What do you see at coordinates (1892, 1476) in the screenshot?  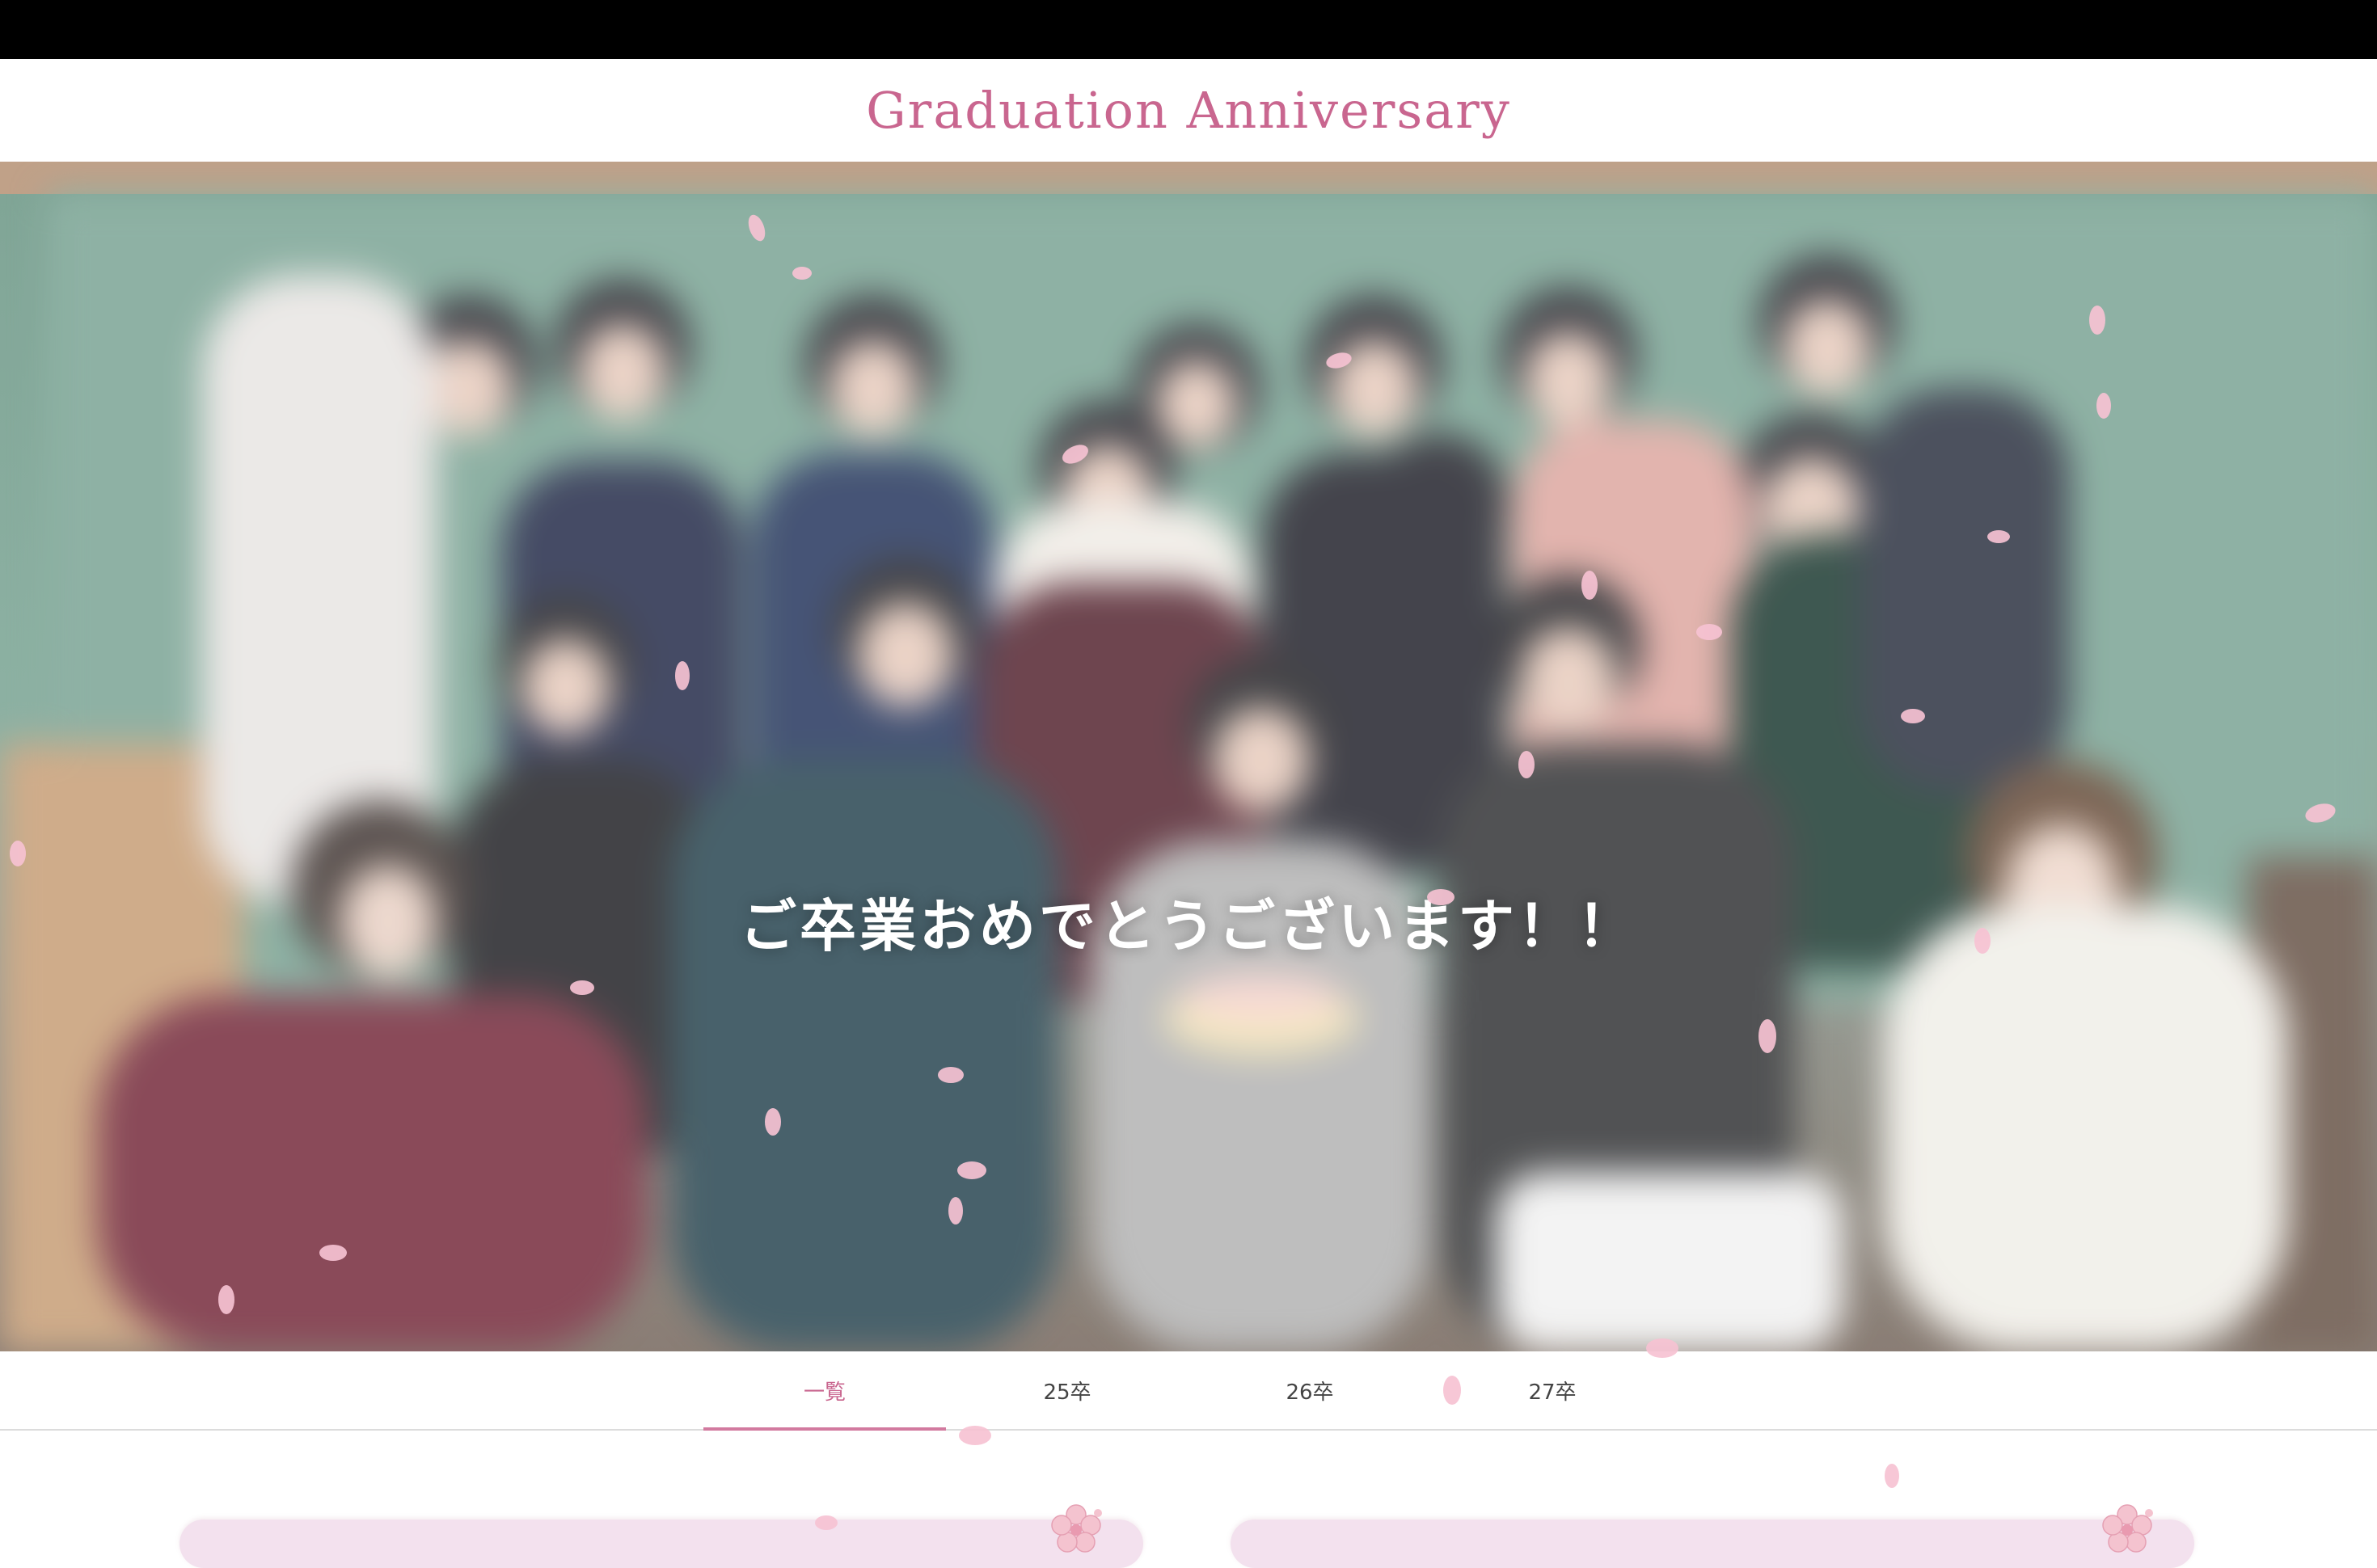 I see `sakura-petal-icon` at bounding box center [1892, 1476].